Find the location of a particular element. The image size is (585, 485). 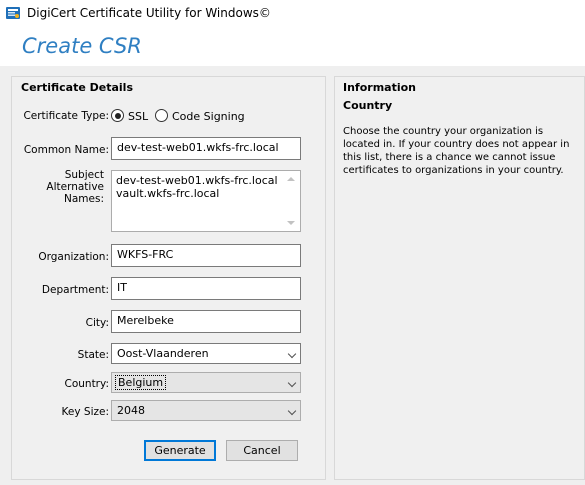

san-line: vault.wkfs-frc.local is located at coordinates (168, 193).